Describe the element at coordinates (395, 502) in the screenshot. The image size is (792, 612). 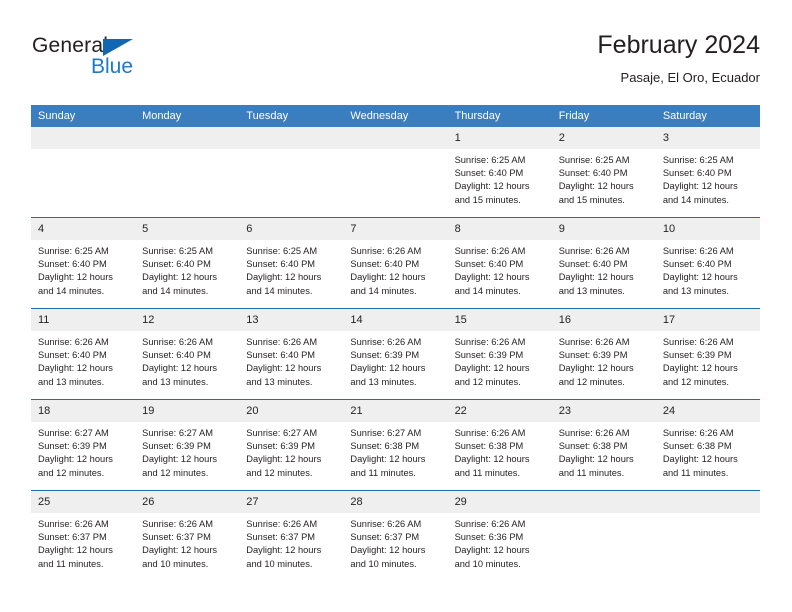
I see `day-number: 28` at that location.